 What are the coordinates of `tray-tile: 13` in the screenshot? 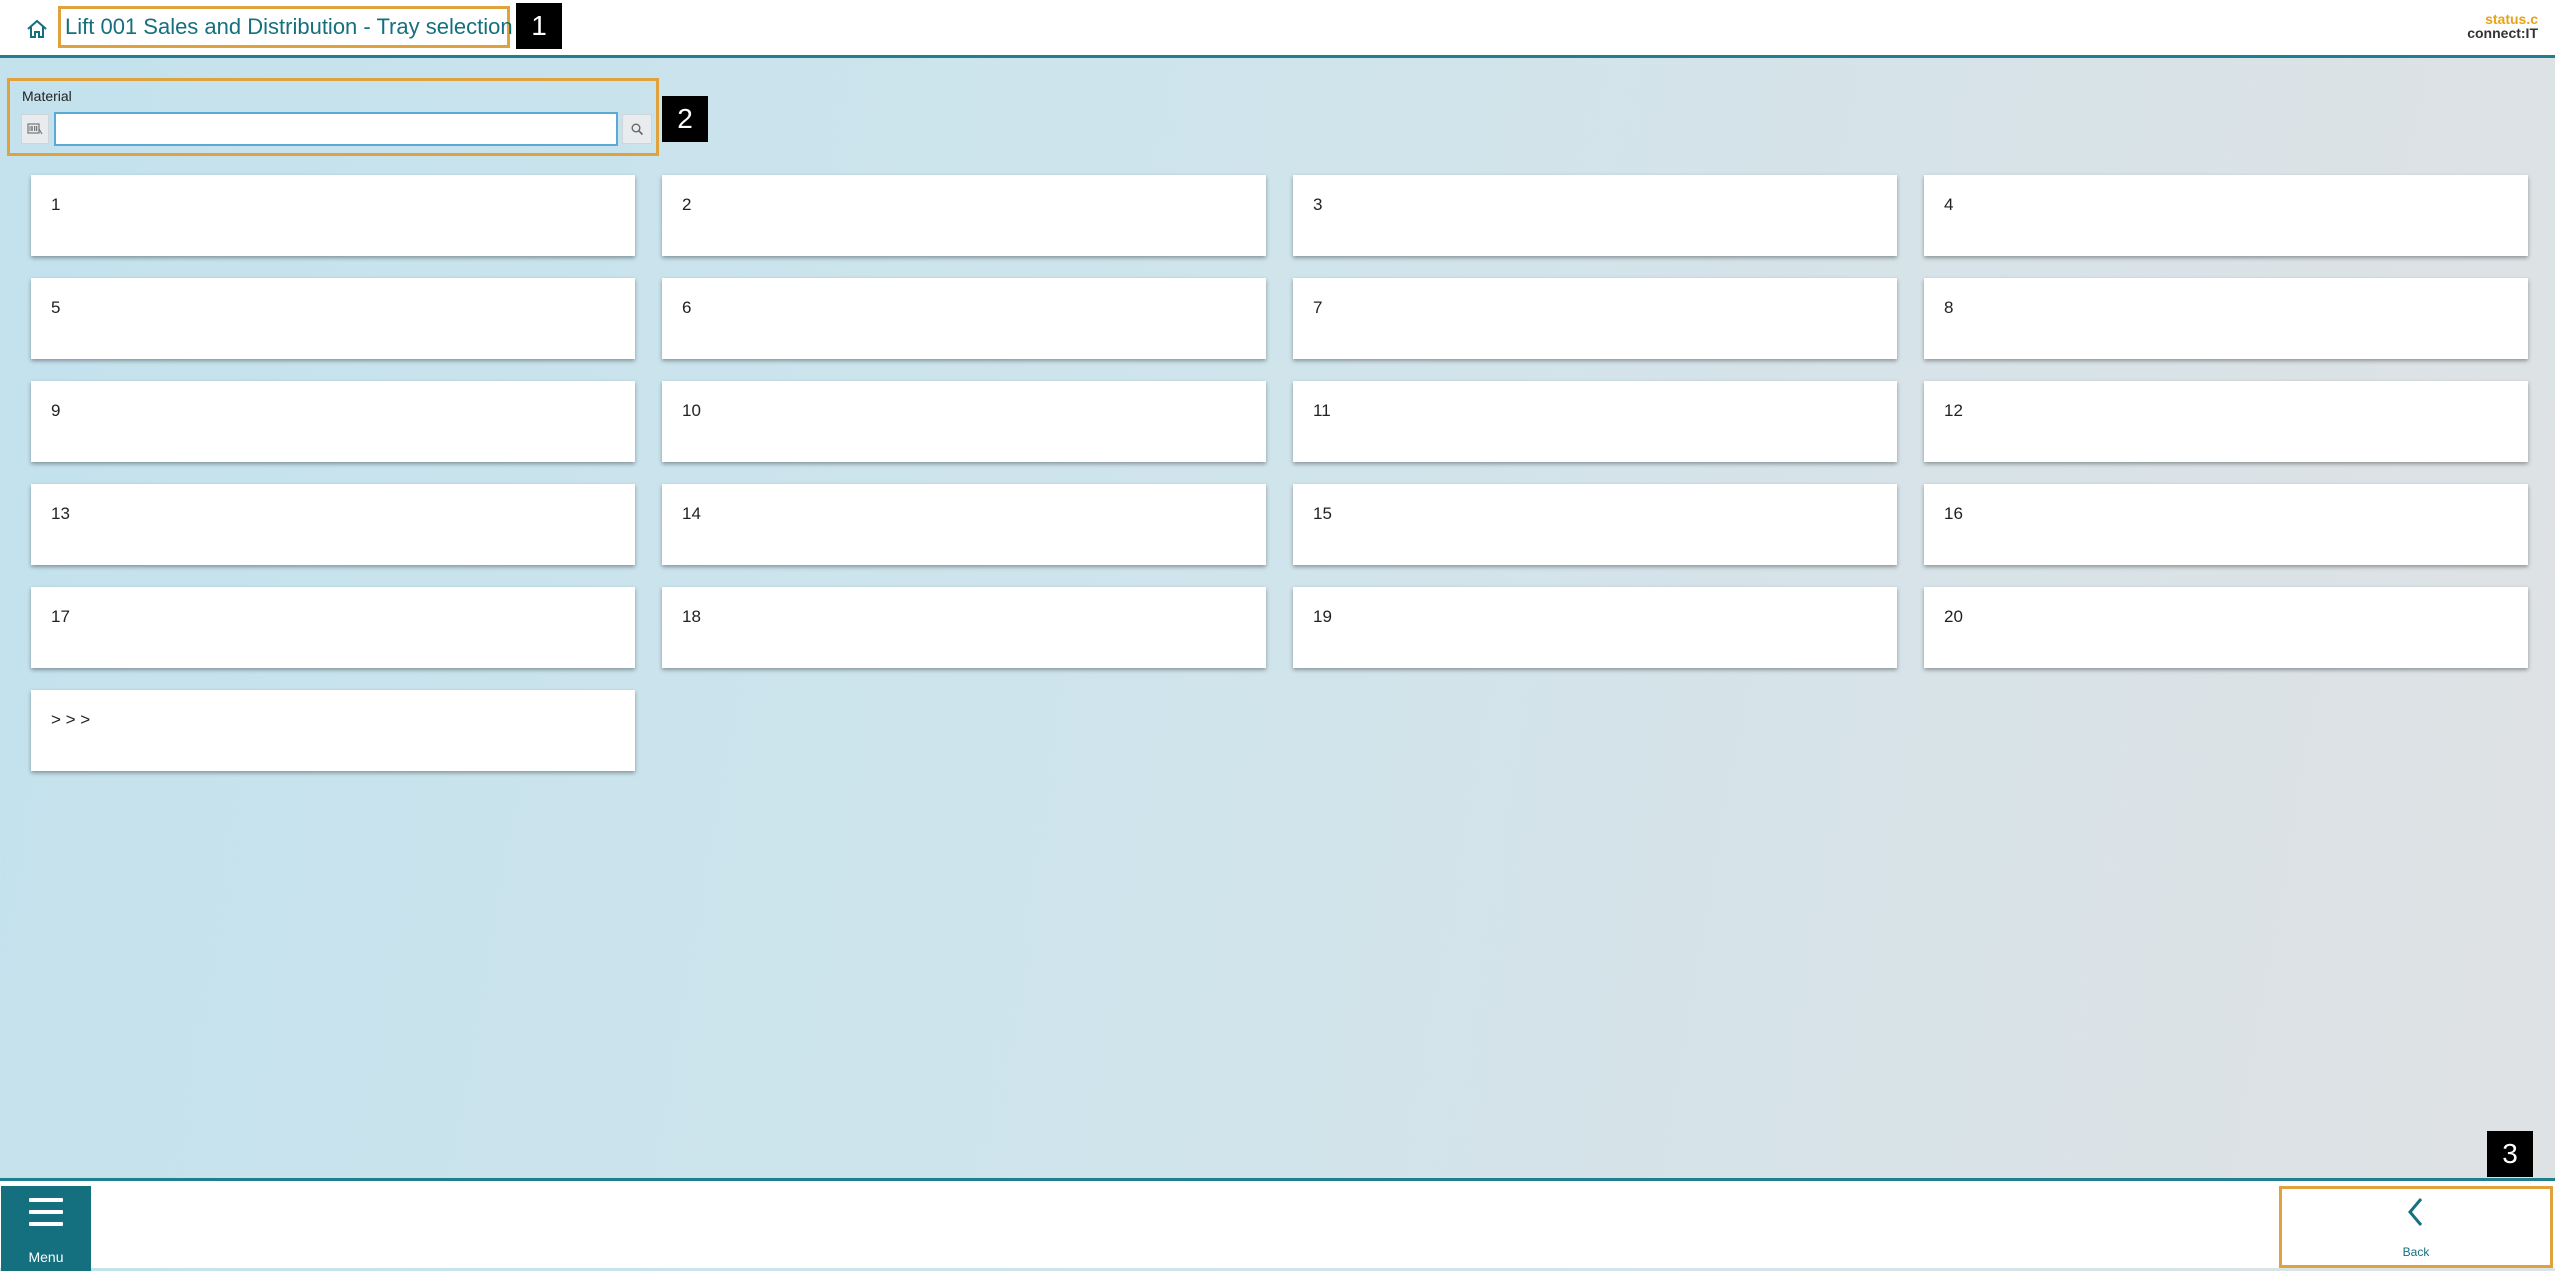 It's located at (333, 524).